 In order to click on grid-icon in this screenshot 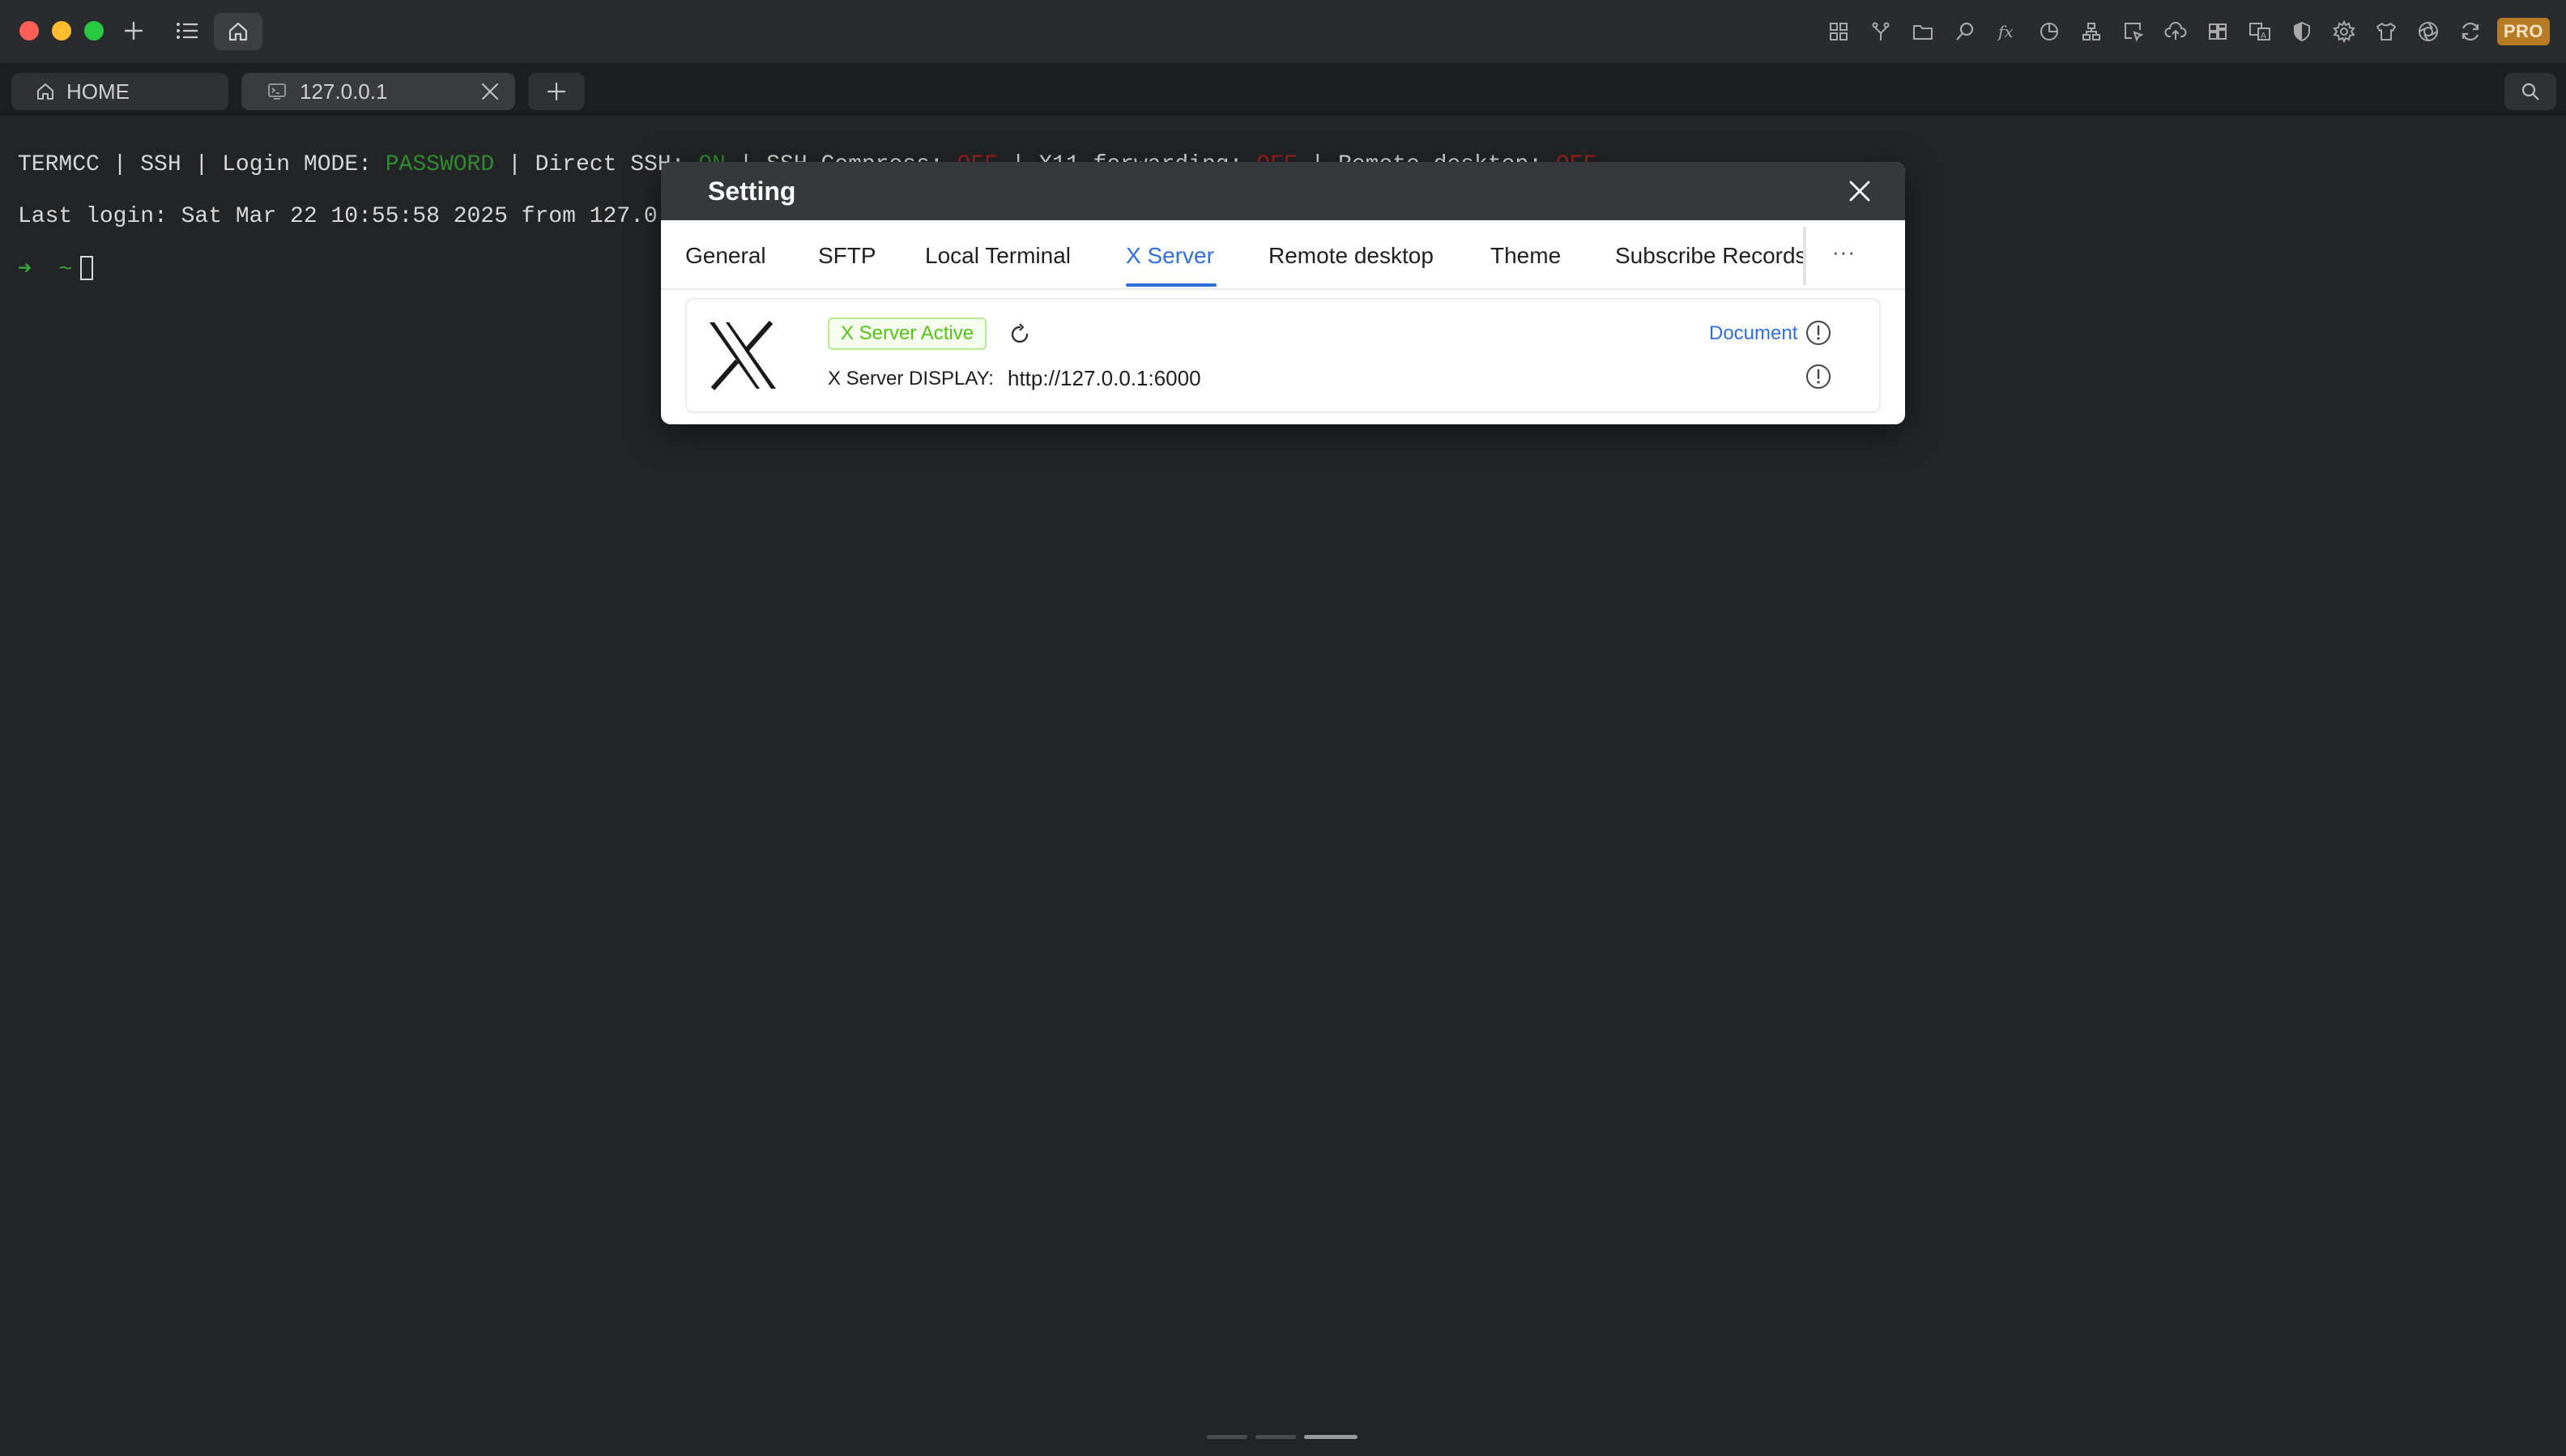, I will do `click(1839, 31)`.